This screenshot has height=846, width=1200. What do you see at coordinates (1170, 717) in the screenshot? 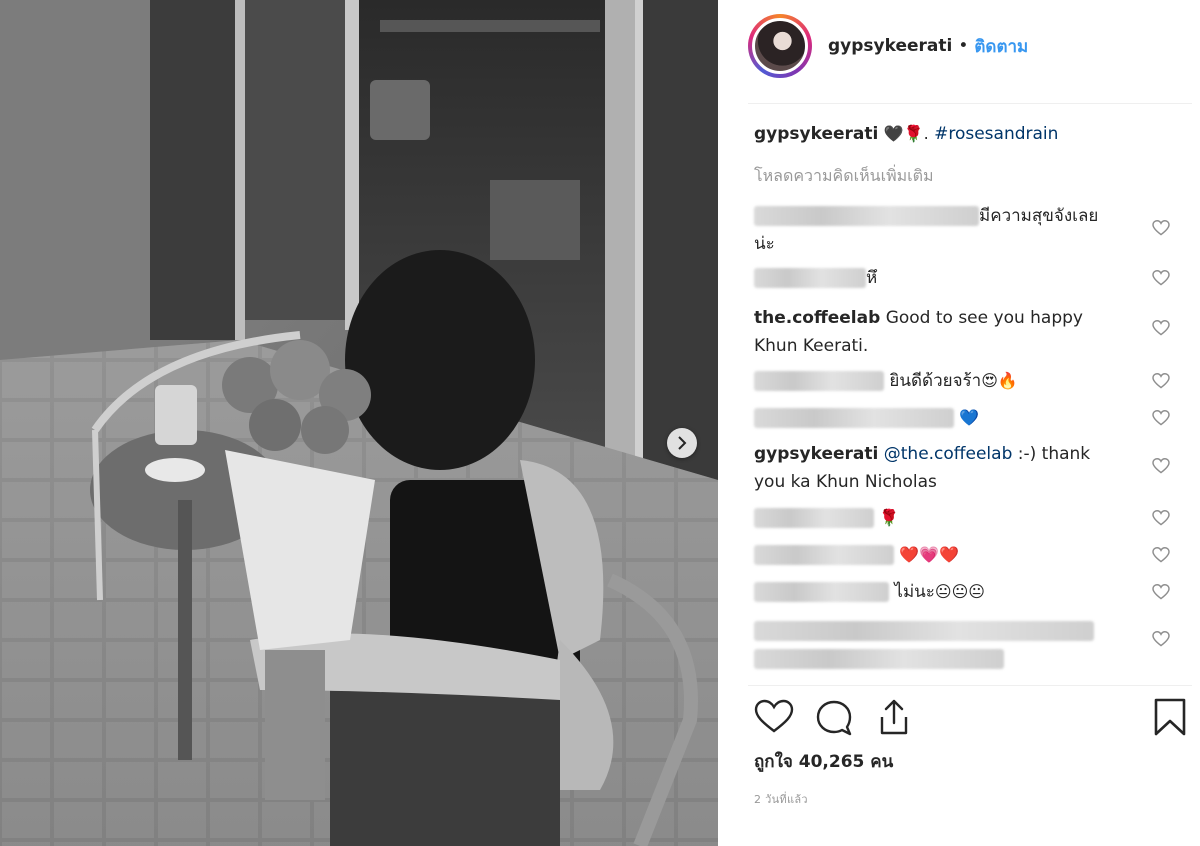
I see `bookmark-icon` at bounding box center [1170, 717].